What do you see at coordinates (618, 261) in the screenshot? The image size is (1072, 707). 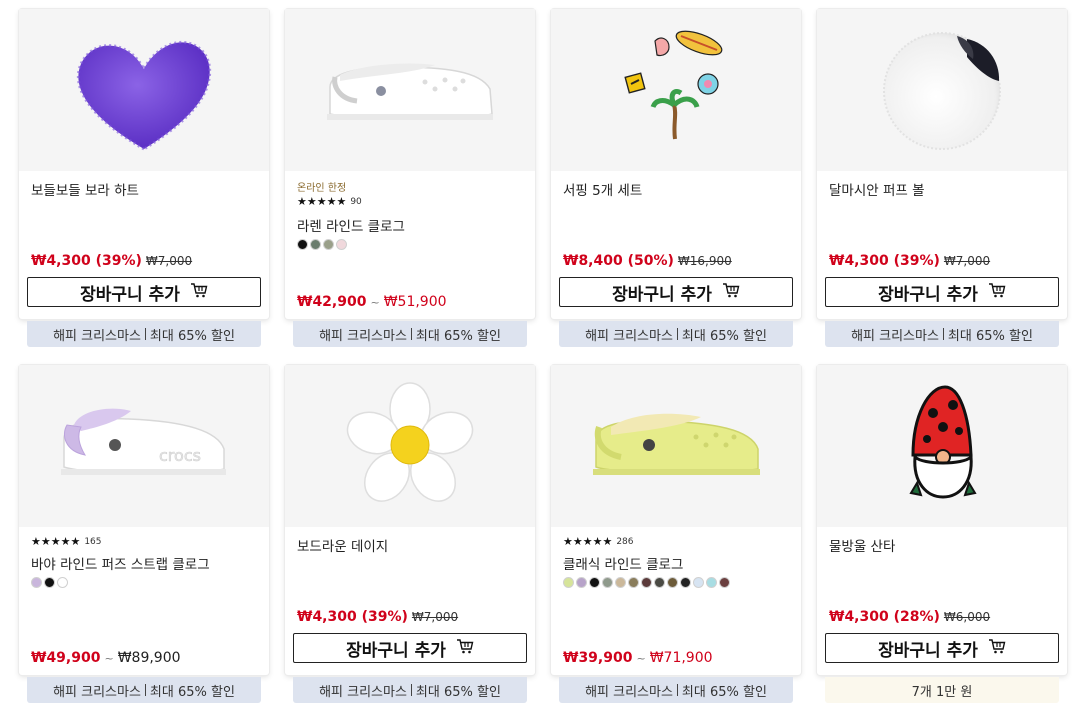 I see `sale-price: ₩8,400 (50%)` at bounding box center [618, 261].